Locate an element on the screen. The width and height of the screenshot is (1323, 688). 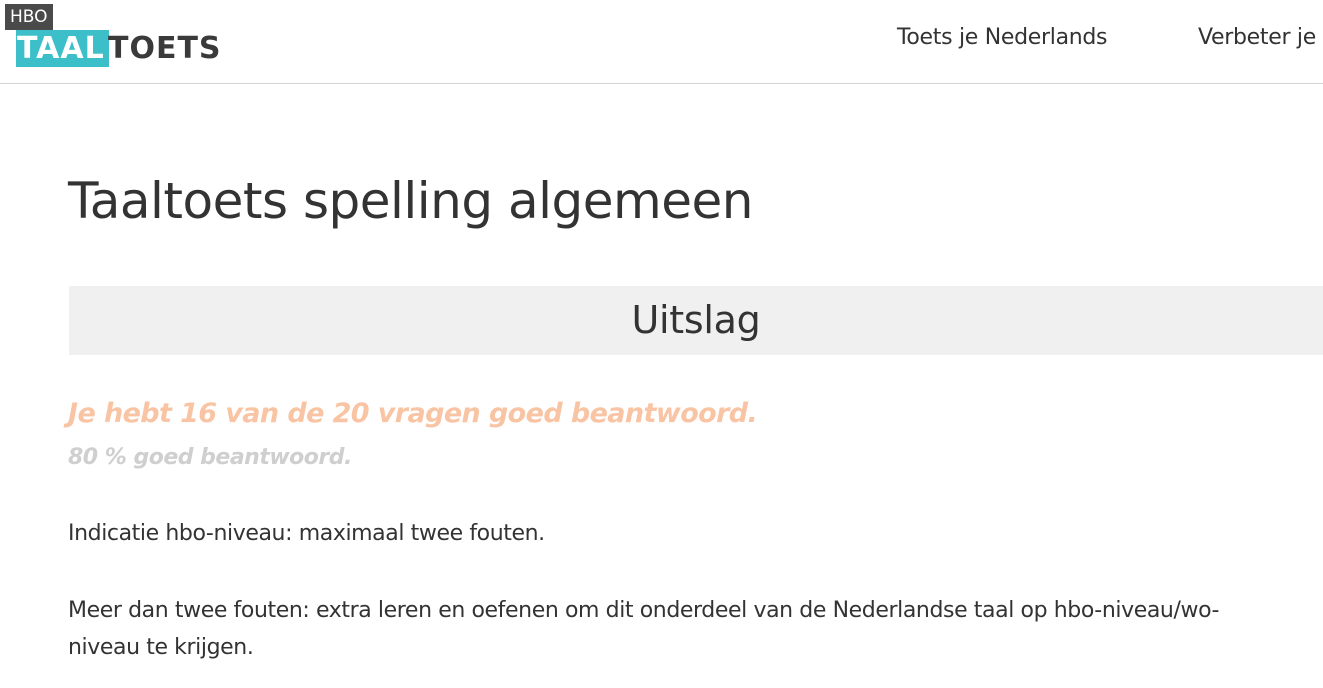
result-section-header: Uitslag is located at coordinates (696, 320).